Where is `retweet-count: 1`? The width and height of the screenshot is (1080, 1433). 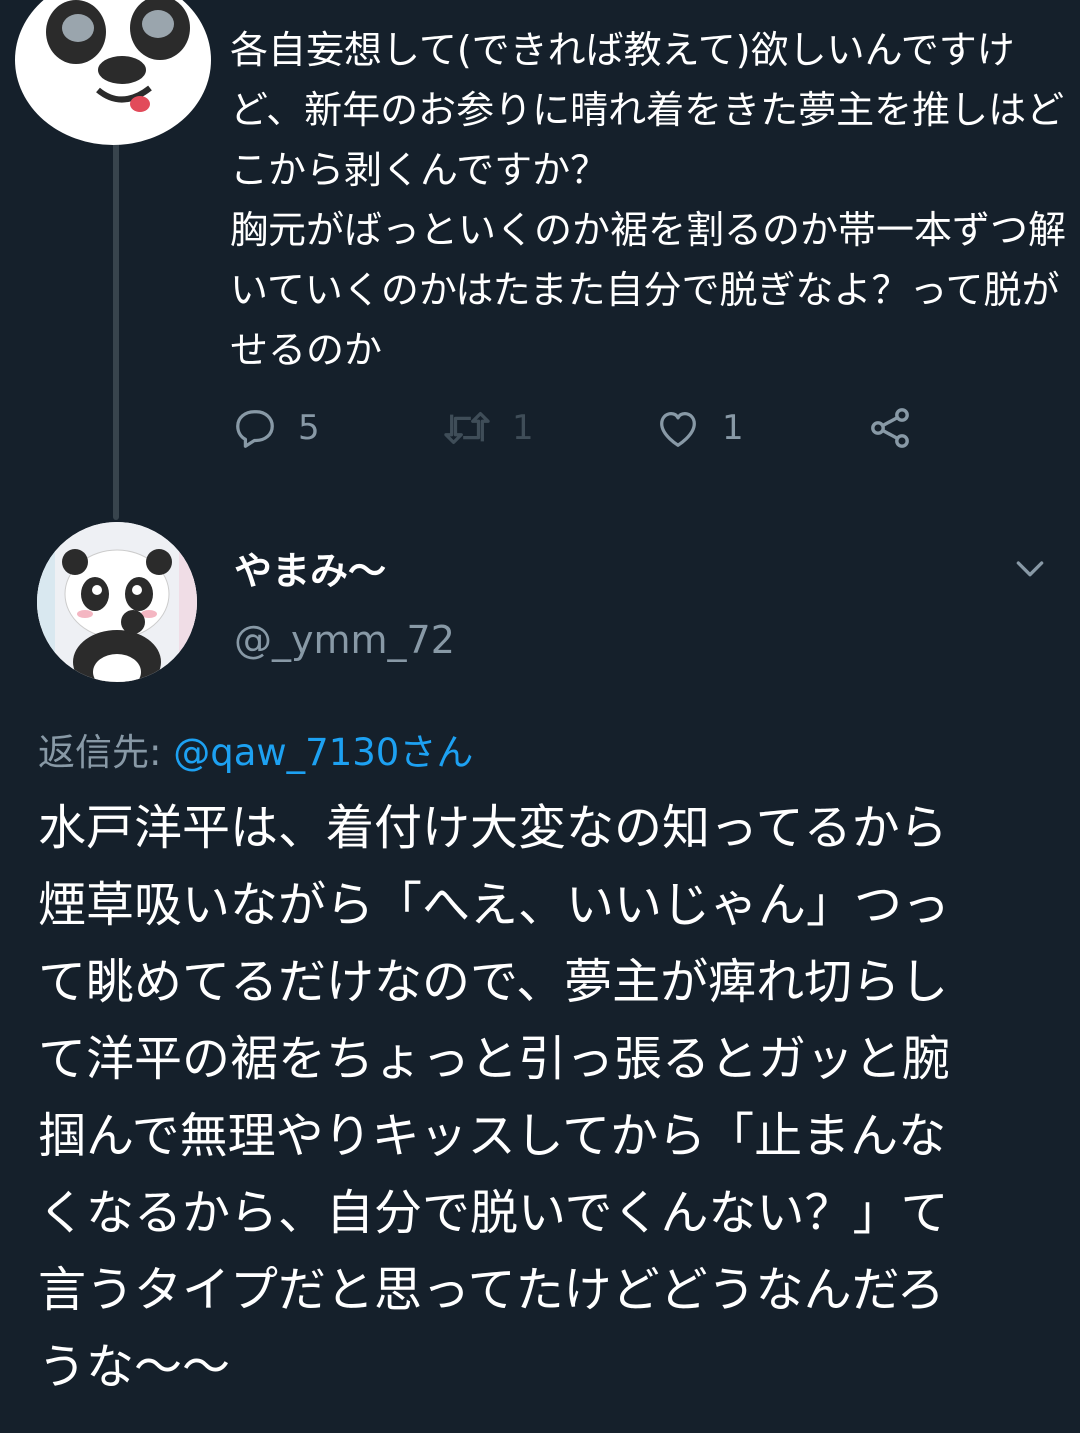
retweet-count: 1 is located at coordinates (523, 428).